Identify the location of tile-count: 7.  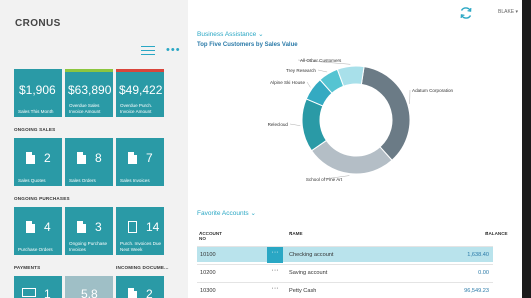
(149, 158).